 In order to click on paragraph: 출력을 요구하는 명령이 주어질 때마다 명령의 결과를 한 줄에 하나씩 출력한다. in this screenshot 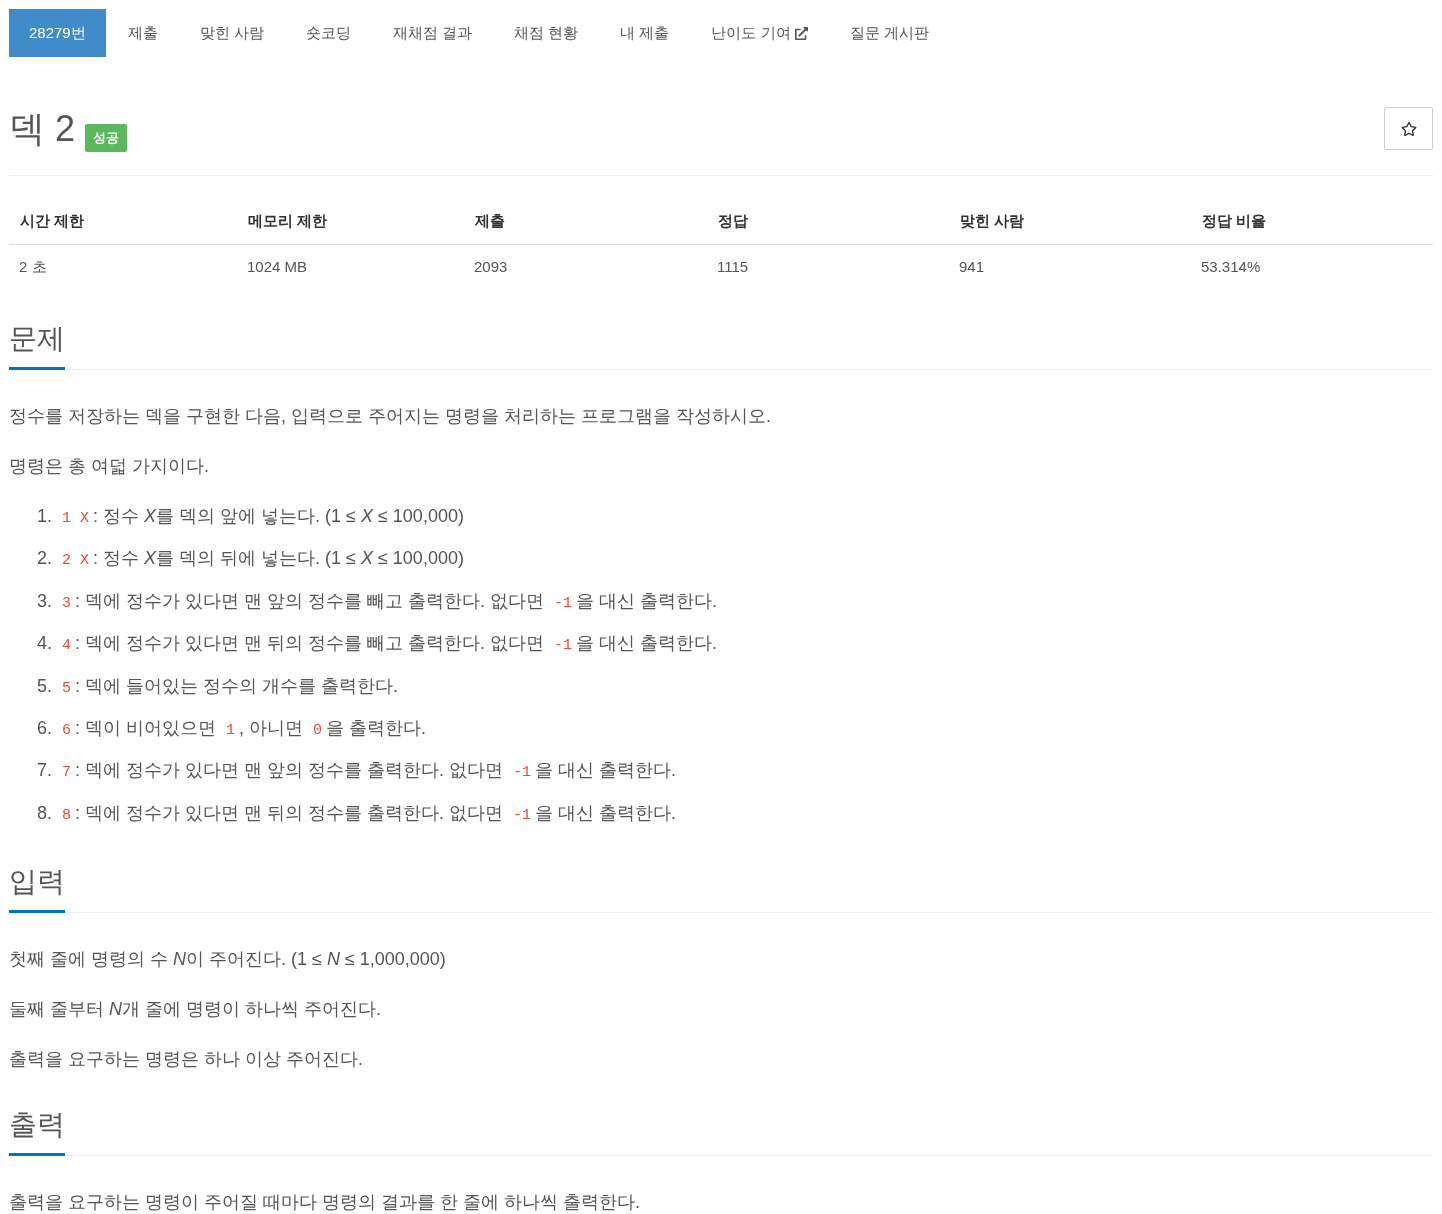, I will do `click(325, 1202)`.